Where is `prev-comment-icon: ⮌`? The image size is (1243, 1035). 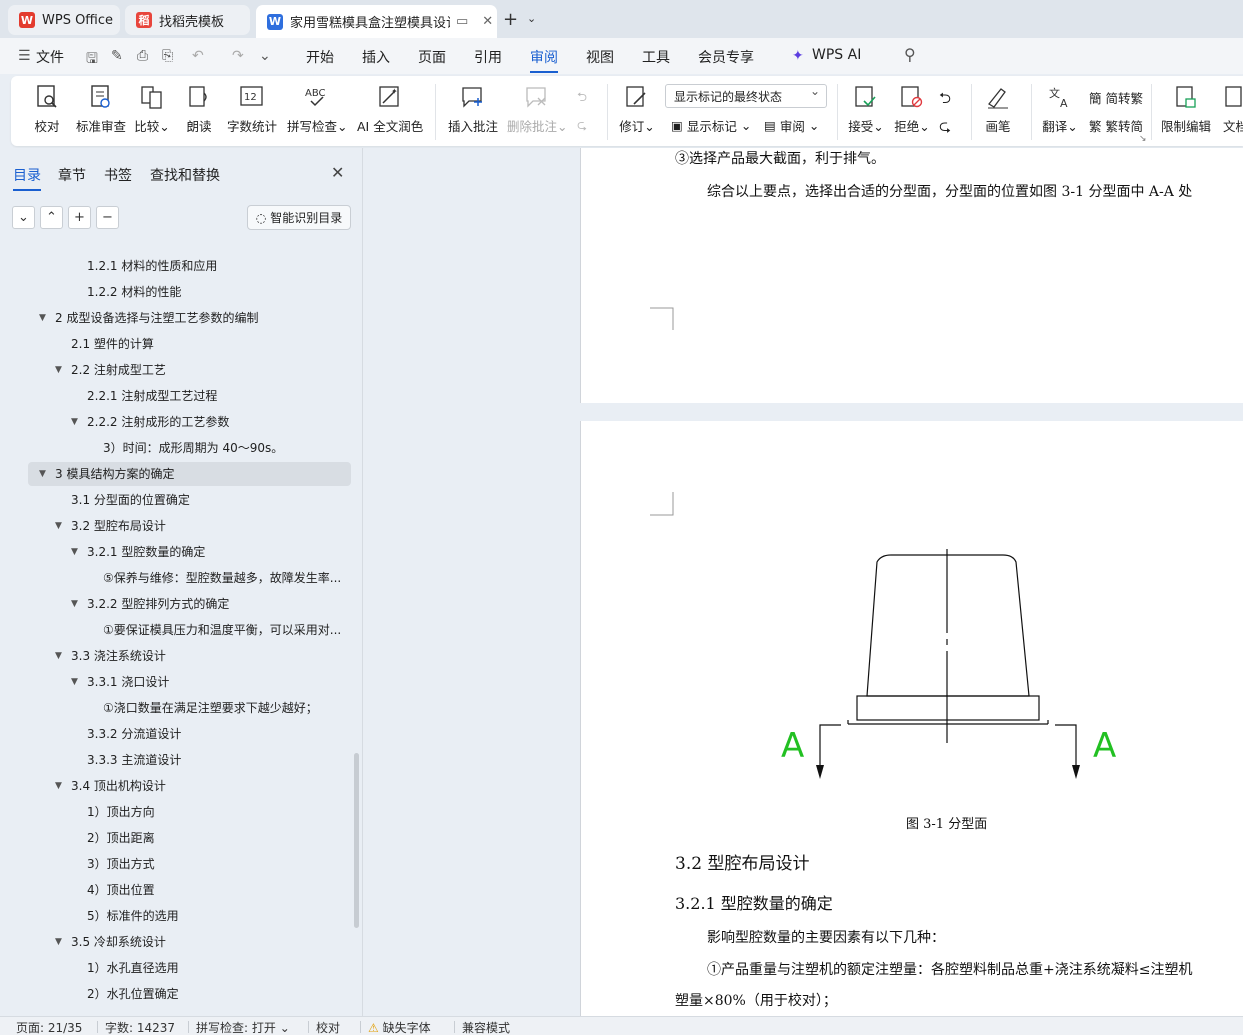
prev-comment-icon: ⮌ is located at coordinates (582, 98).